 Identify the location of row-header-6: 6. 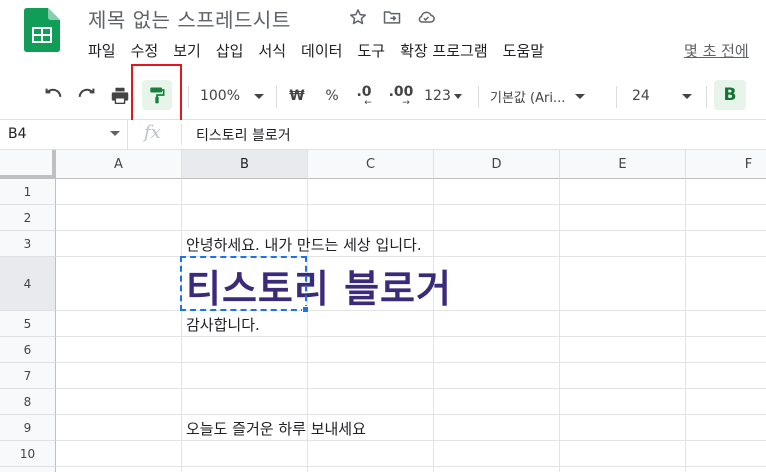
(28, 350).